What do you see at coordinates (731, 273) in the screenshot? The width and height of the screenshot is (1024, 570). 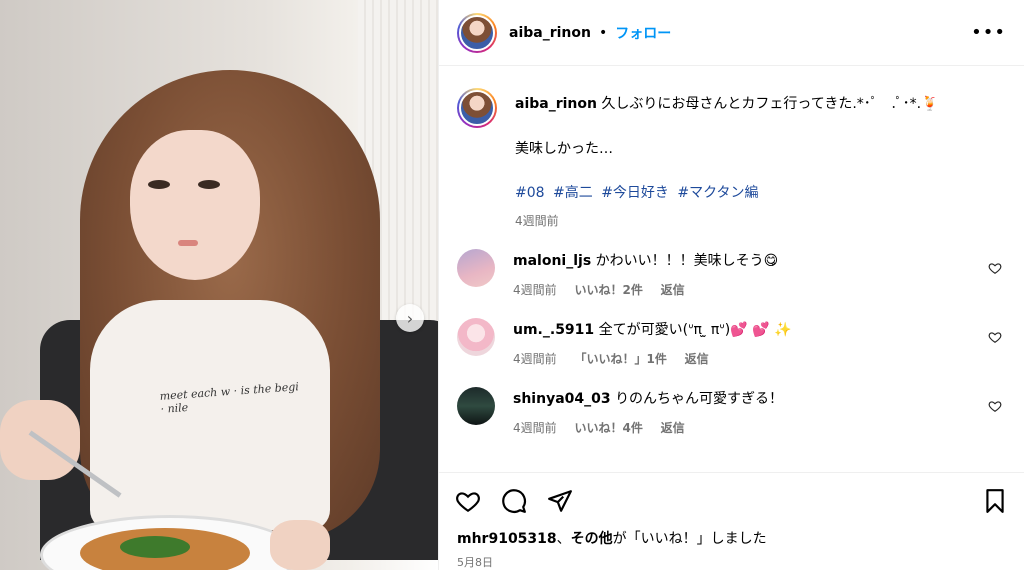 I see `comment-item: maloni_ljs かわいい！！！美味しそう😋 4週間前 いいね！2件 返信` at bounding box center [731, 273].